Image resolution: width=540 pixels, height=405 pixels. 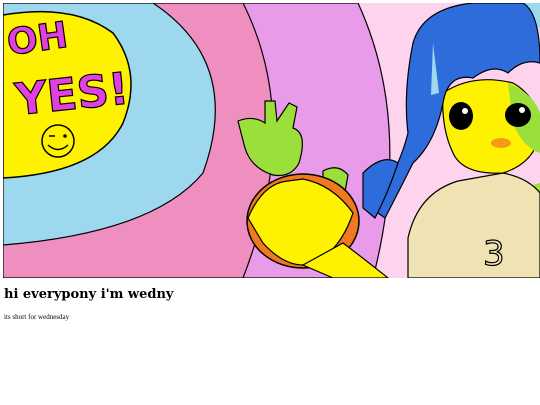 What do you see at coordinates (89, 294) in the screenshot?
I see `page-title: hi everypony i'm wedny` at bounding box center [89, 294].